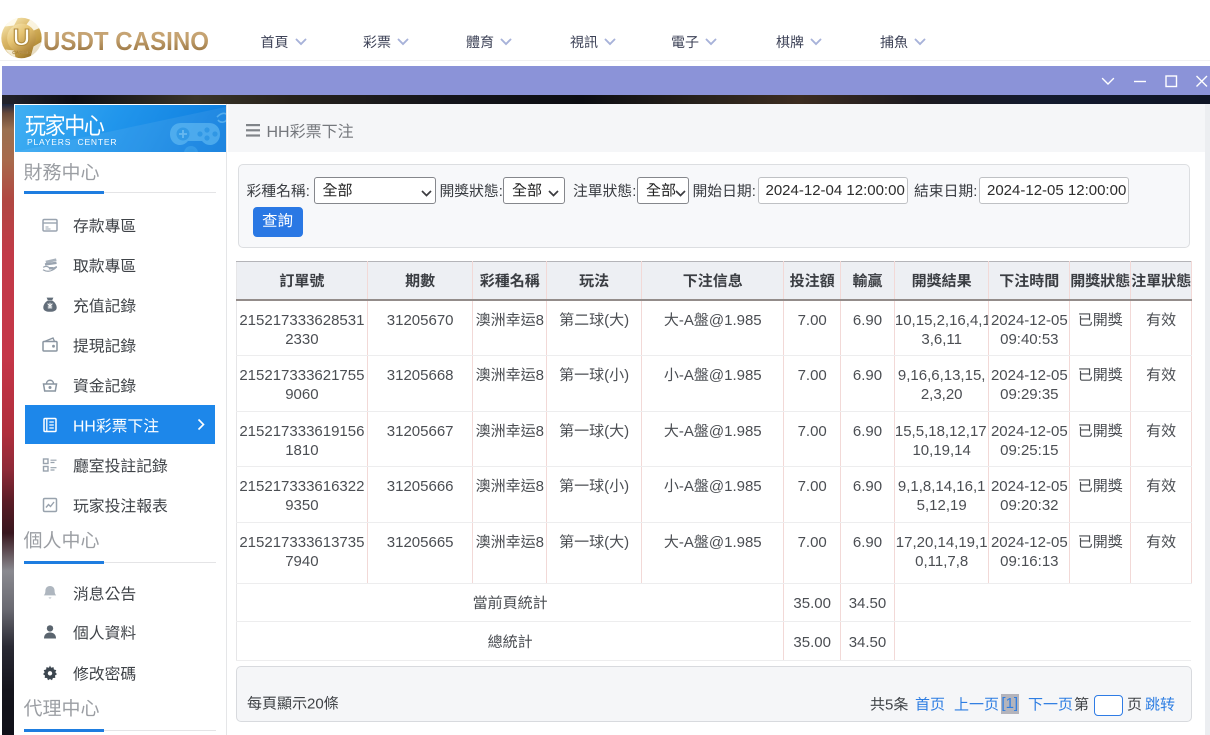 This screenshot has height=735, width=1210. I want to click on svg-text: CASINO, so click(21, 53).